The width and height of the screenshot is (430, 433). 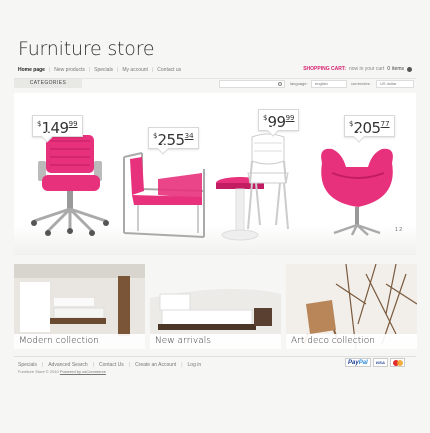 I want to click on price-tag-1: $14999, so click(x=57, y=126).